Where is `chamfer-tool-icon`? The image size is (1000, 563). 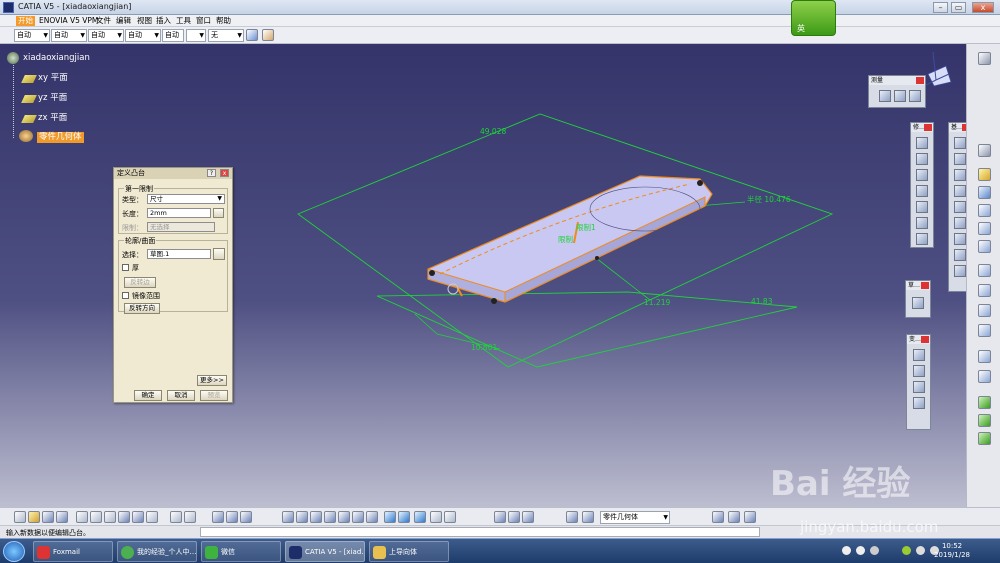 chamfer-tool-icon is located at coordinates (960, 159).